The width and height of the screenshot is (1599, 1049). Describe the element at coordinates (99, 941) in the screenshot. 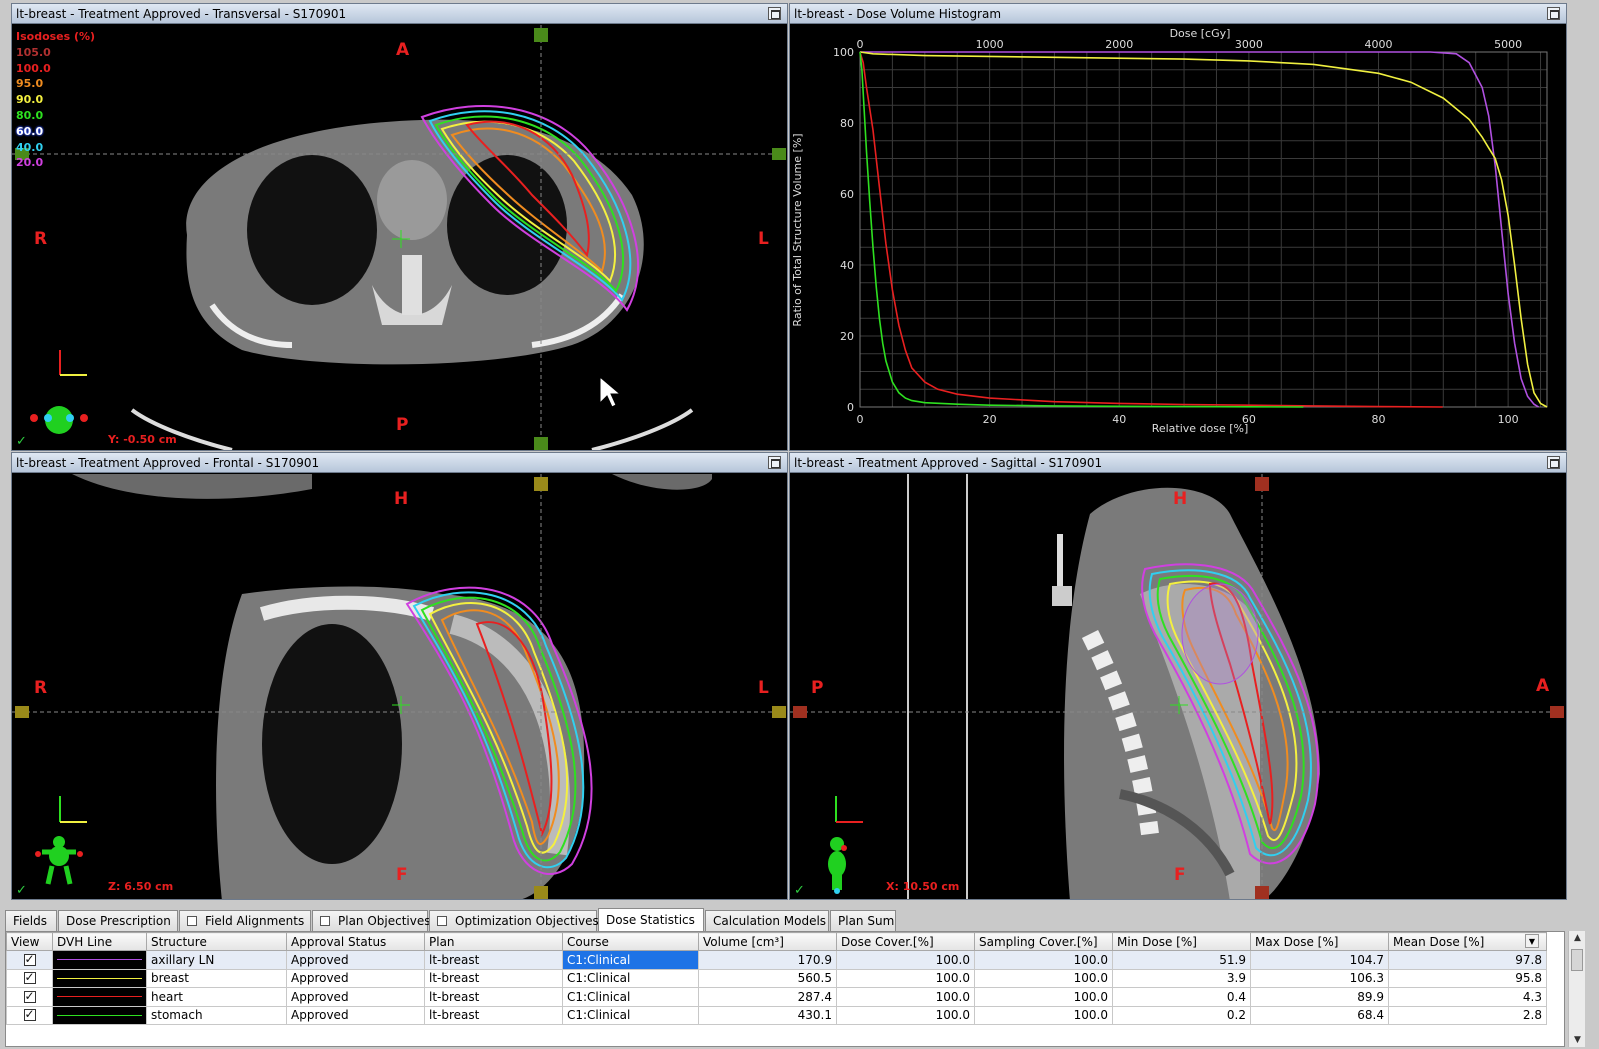

I see `column-header: DVH Line` at that location.